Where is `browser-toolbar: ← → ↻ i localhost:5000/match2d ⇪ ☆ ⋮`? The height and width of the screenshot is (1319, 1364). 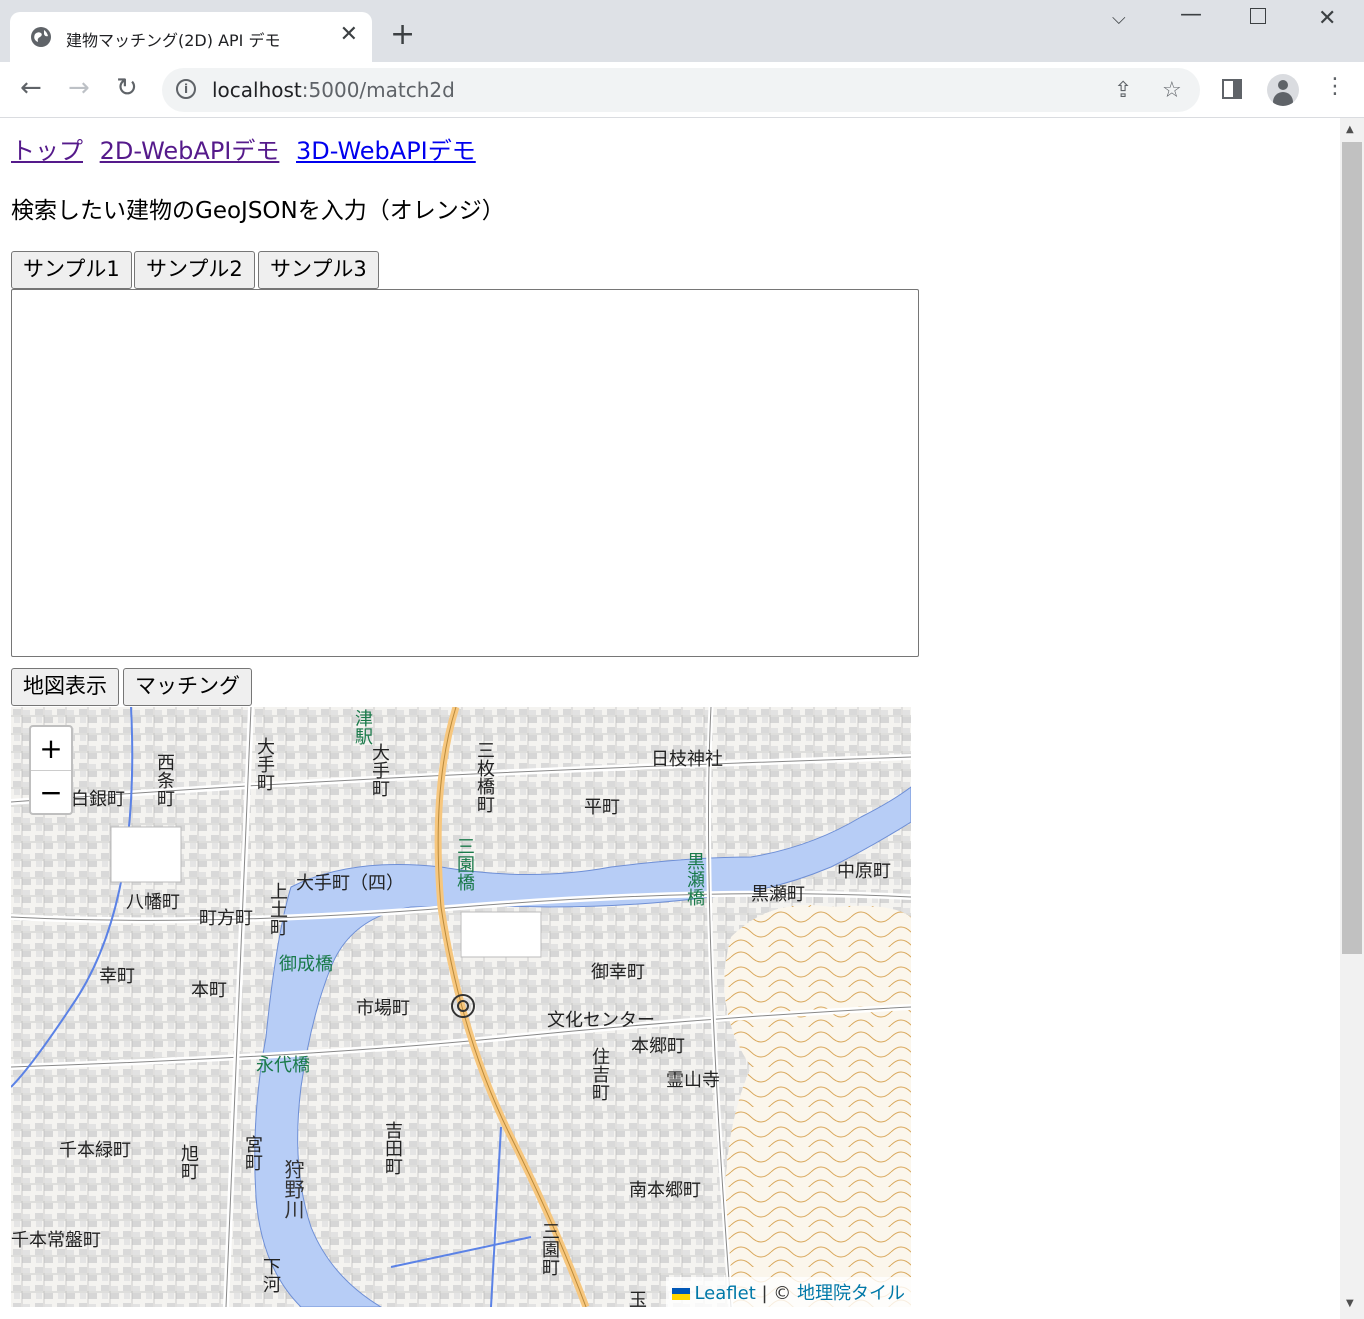 browser-toolbar: ← → ↻ i localhost:5000/match2d ⇪ ☆ ⋮ is located at coordinates (682, 90).